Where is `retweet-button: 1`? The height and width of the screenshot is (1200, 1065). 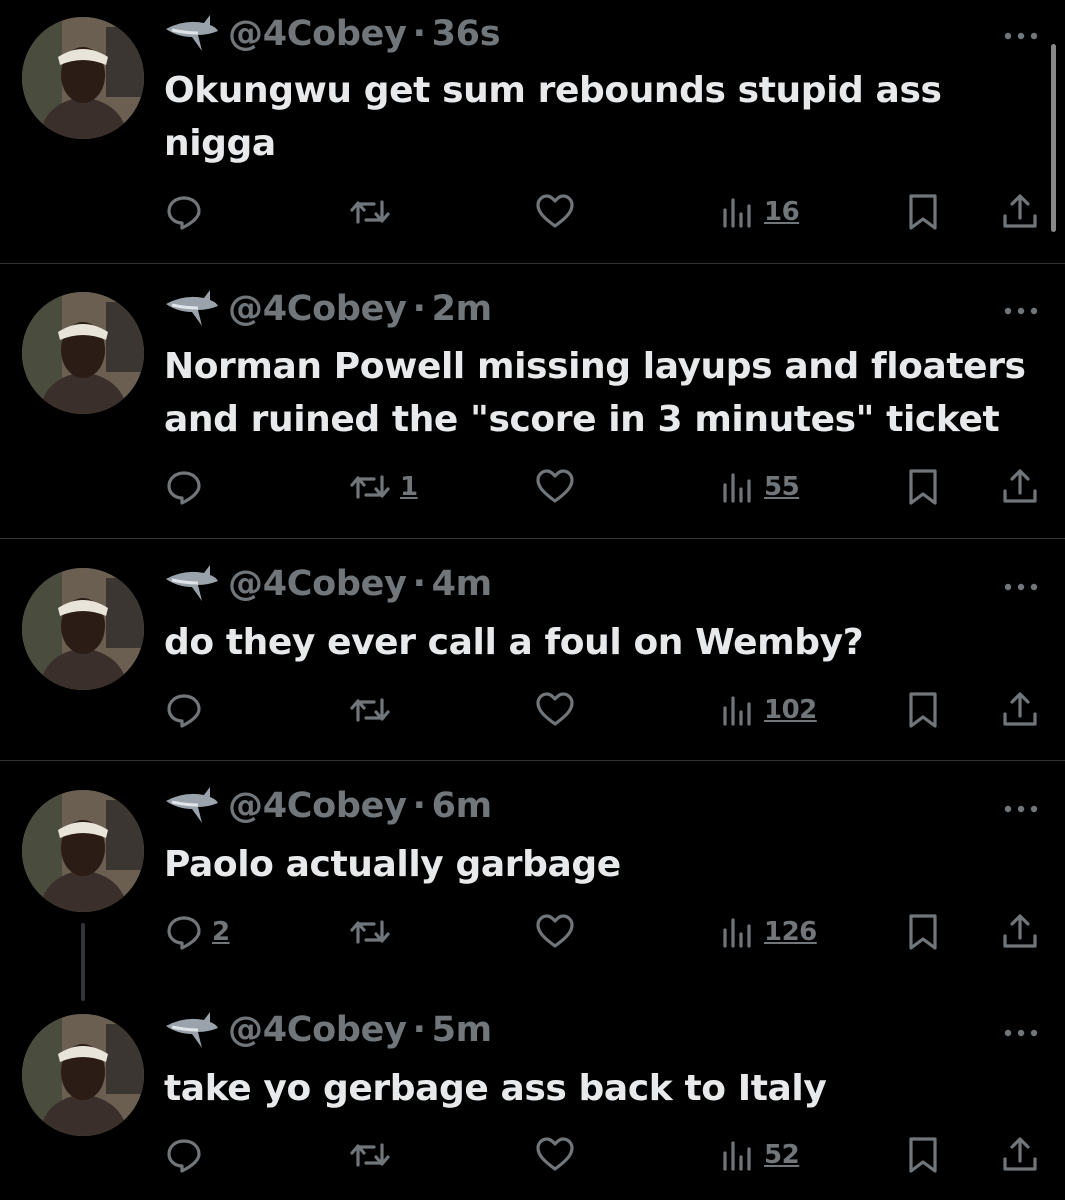
retweet-button: 1 is located at coordinates (383, 487).